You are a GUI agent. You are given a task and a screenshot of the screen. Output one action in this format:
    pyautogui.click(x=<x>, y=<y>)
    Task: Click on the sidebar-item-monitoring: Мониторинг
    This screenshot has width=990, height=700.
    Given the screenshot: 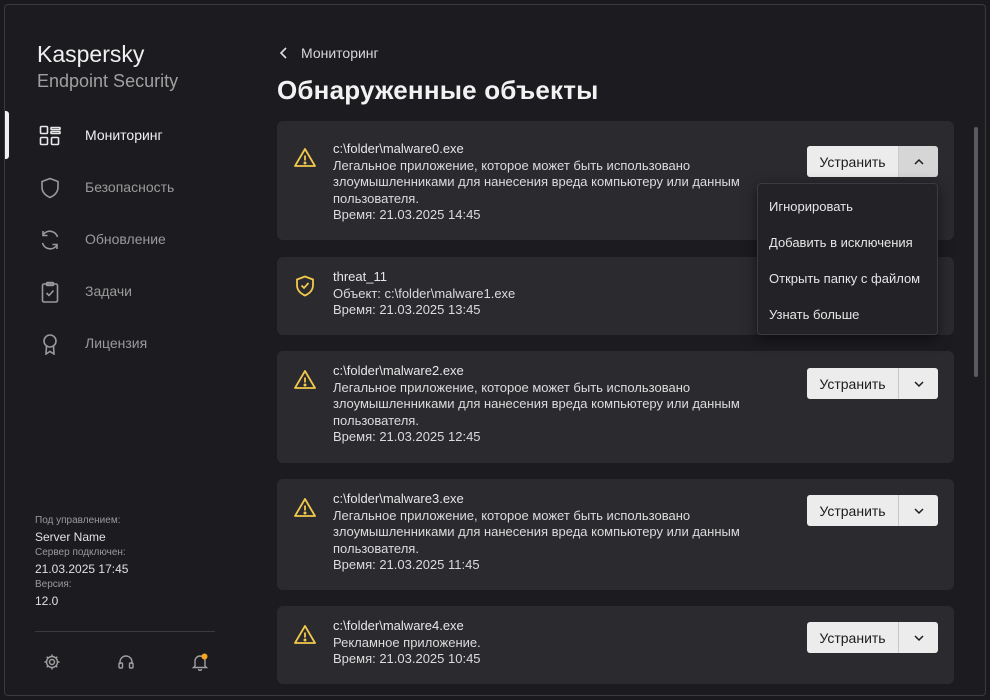 What is the action you would take?
    pyautogui.click(x=124, y=135)
    